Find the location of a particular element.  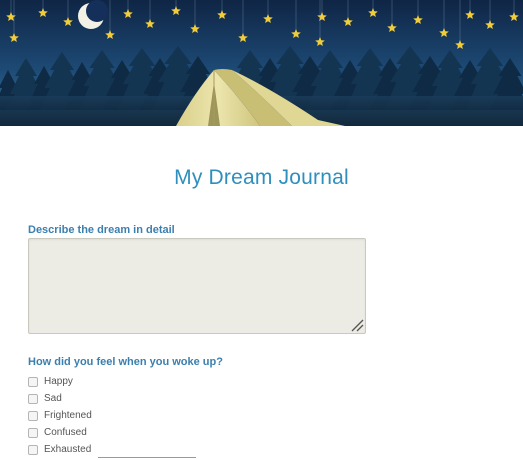

option-label: Frightened is located at coordinates (68, 415).